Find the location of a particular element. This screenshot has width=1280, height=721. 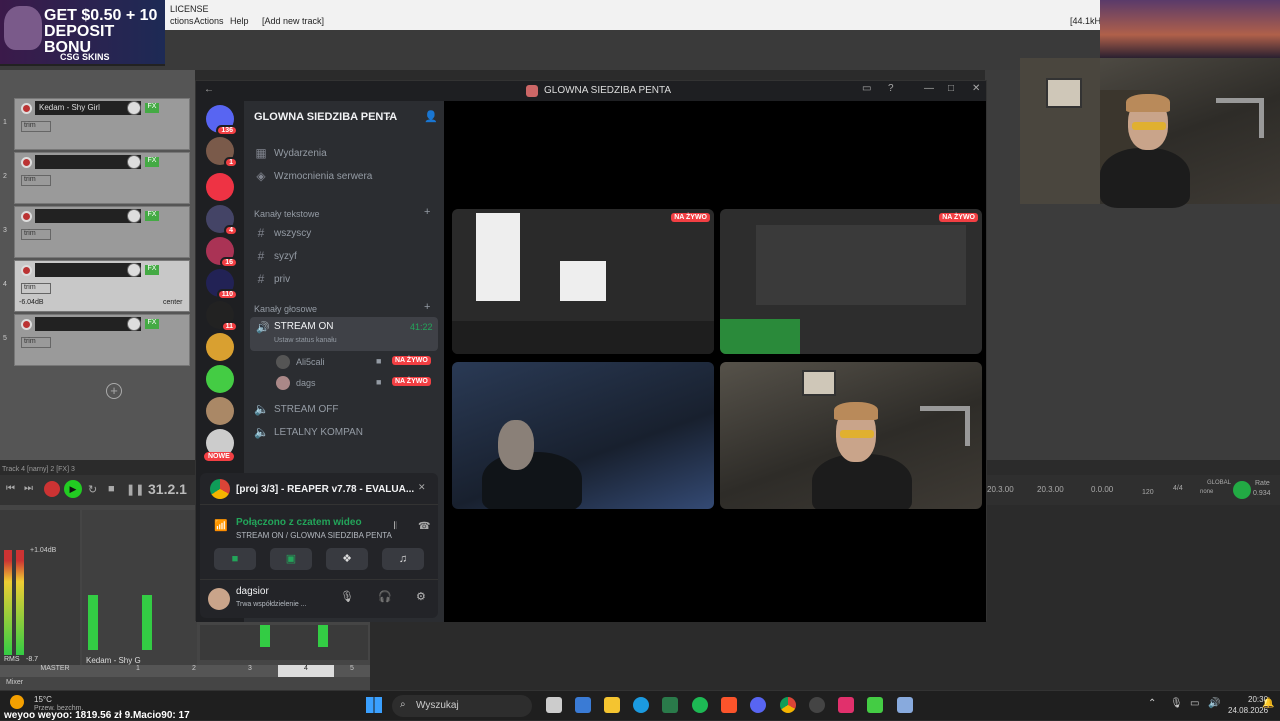

disconnect-icon: ☎ is located at coordinates (424, 526).